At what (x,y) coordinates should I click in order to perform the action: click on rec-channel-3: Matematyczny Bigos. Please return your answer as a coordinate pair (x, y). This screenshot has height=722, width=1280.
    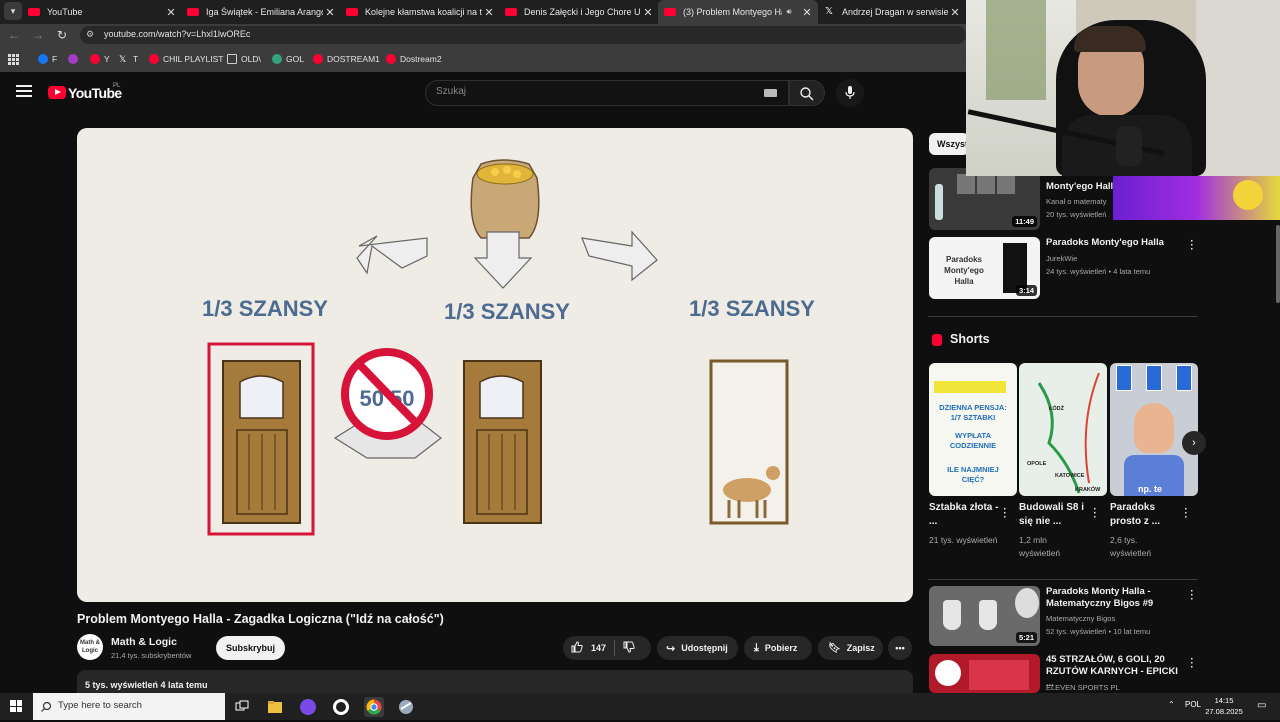
    Looking at the image, I should click on (1116, 618).